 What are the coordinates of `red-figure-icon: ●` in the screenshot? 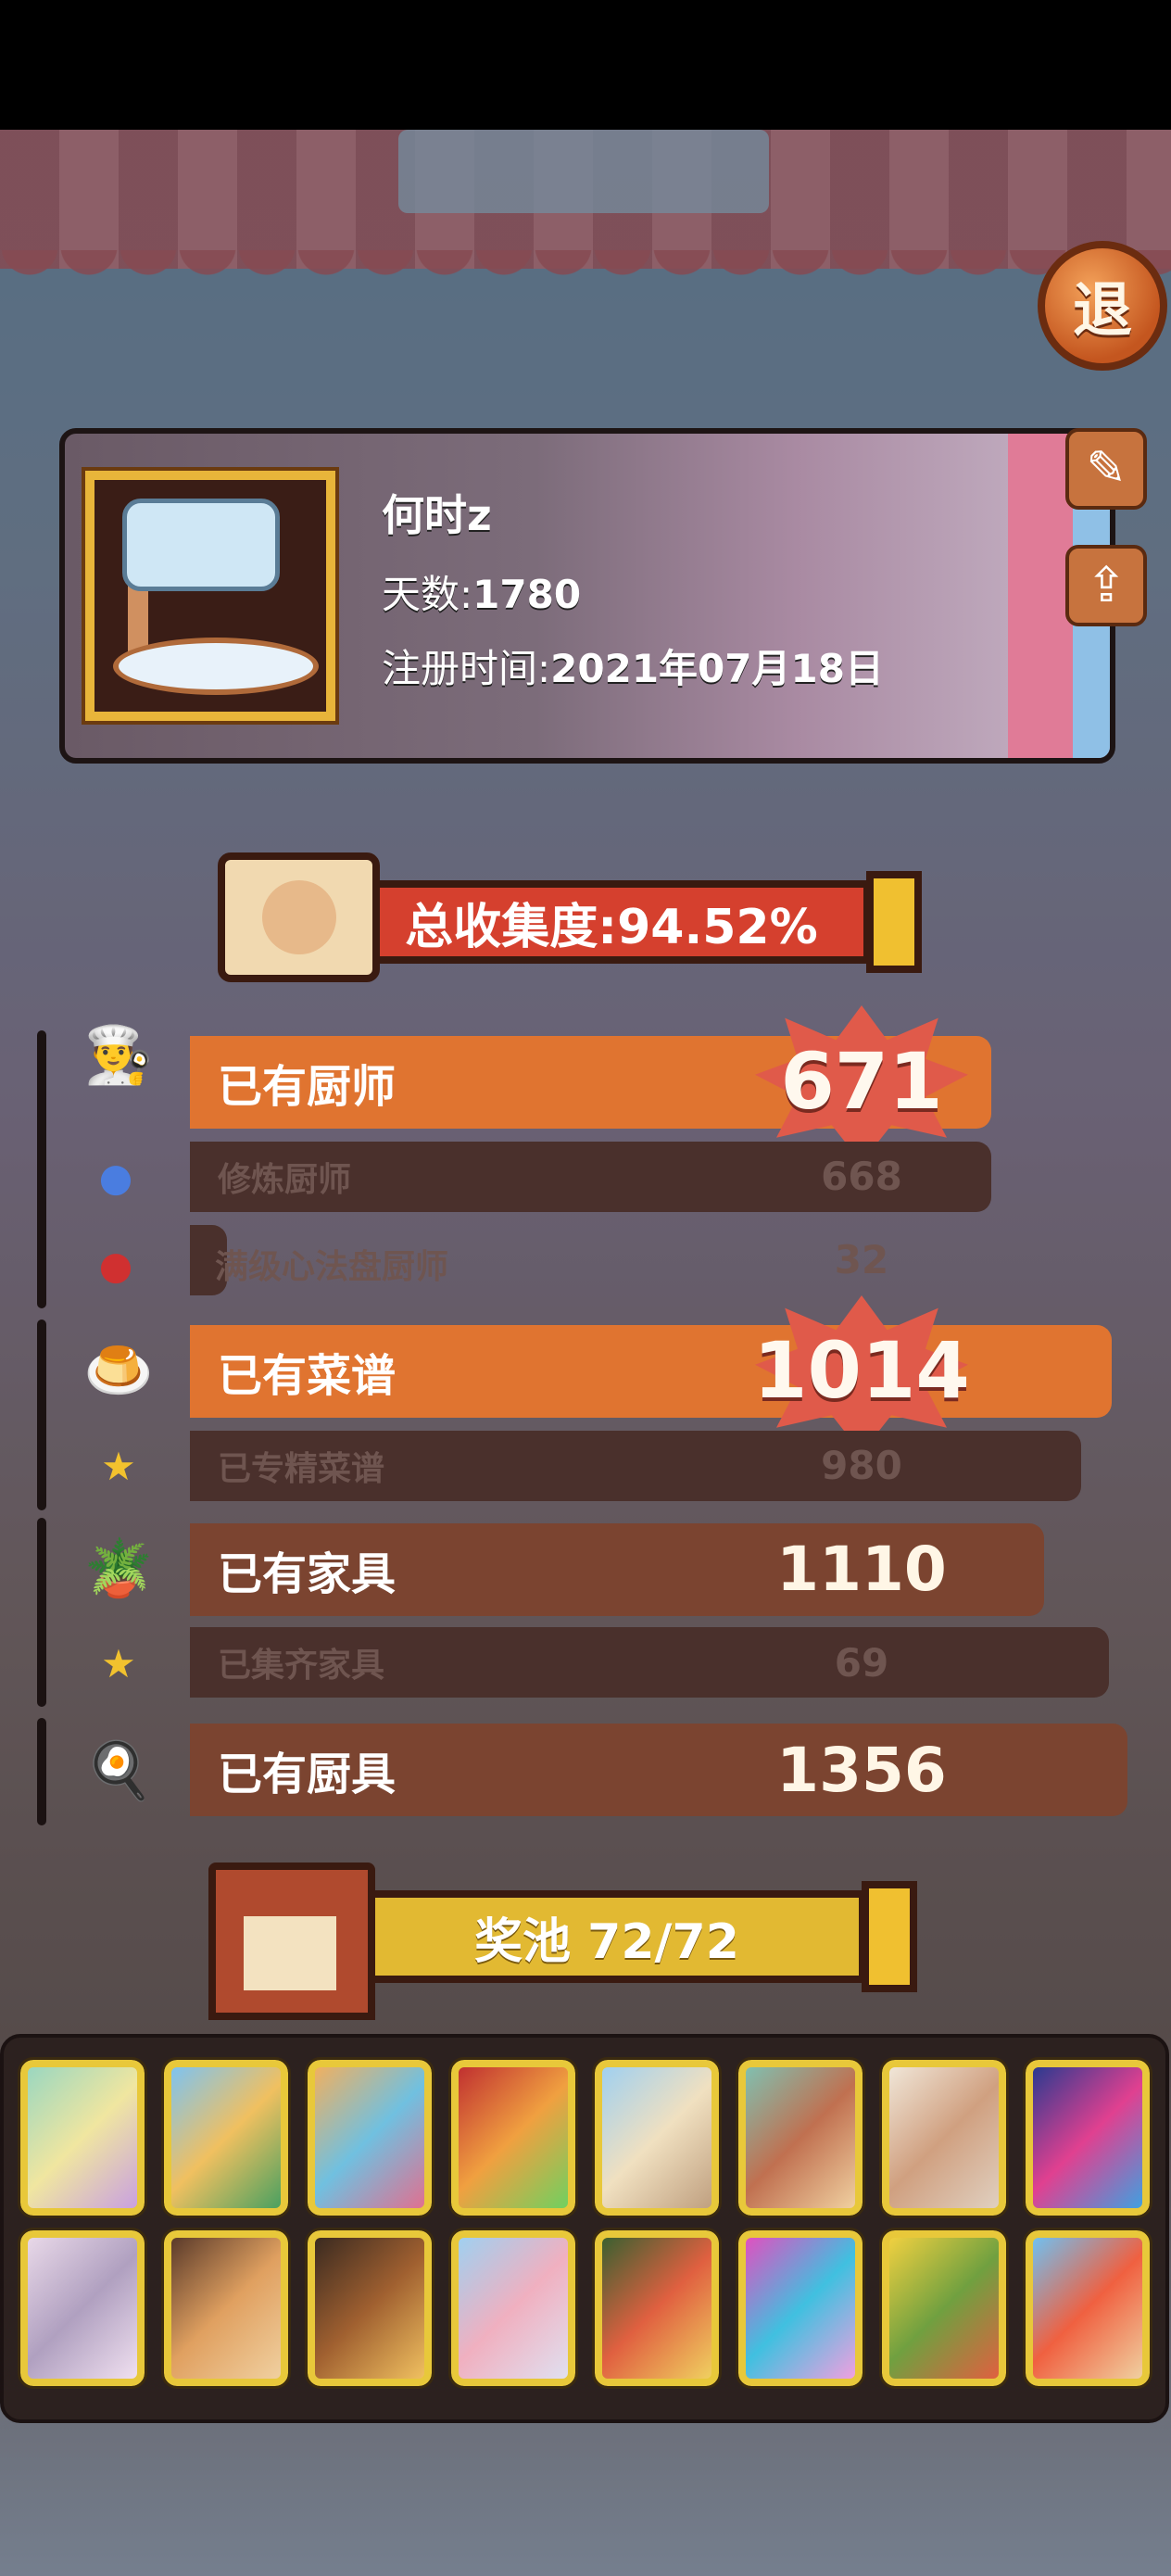 It's located at (116, 1265).